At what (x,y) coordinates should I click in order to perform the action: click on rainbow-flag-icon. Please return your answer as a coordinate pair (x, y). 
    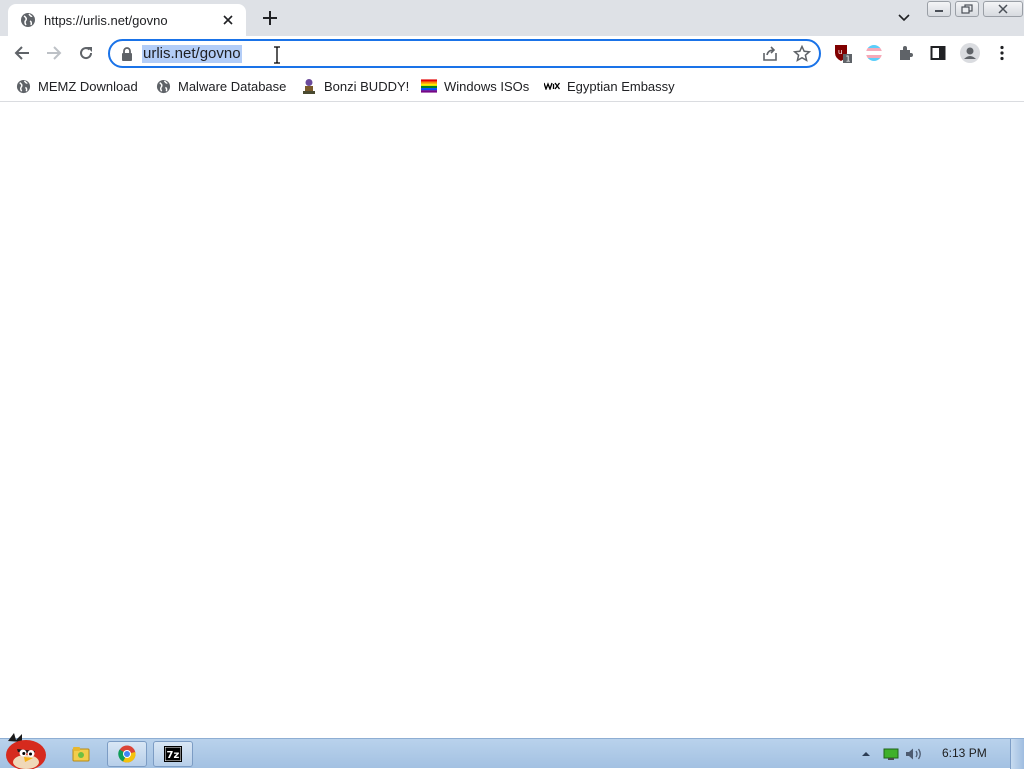
    Looking at the image, I should click on (429, 86).